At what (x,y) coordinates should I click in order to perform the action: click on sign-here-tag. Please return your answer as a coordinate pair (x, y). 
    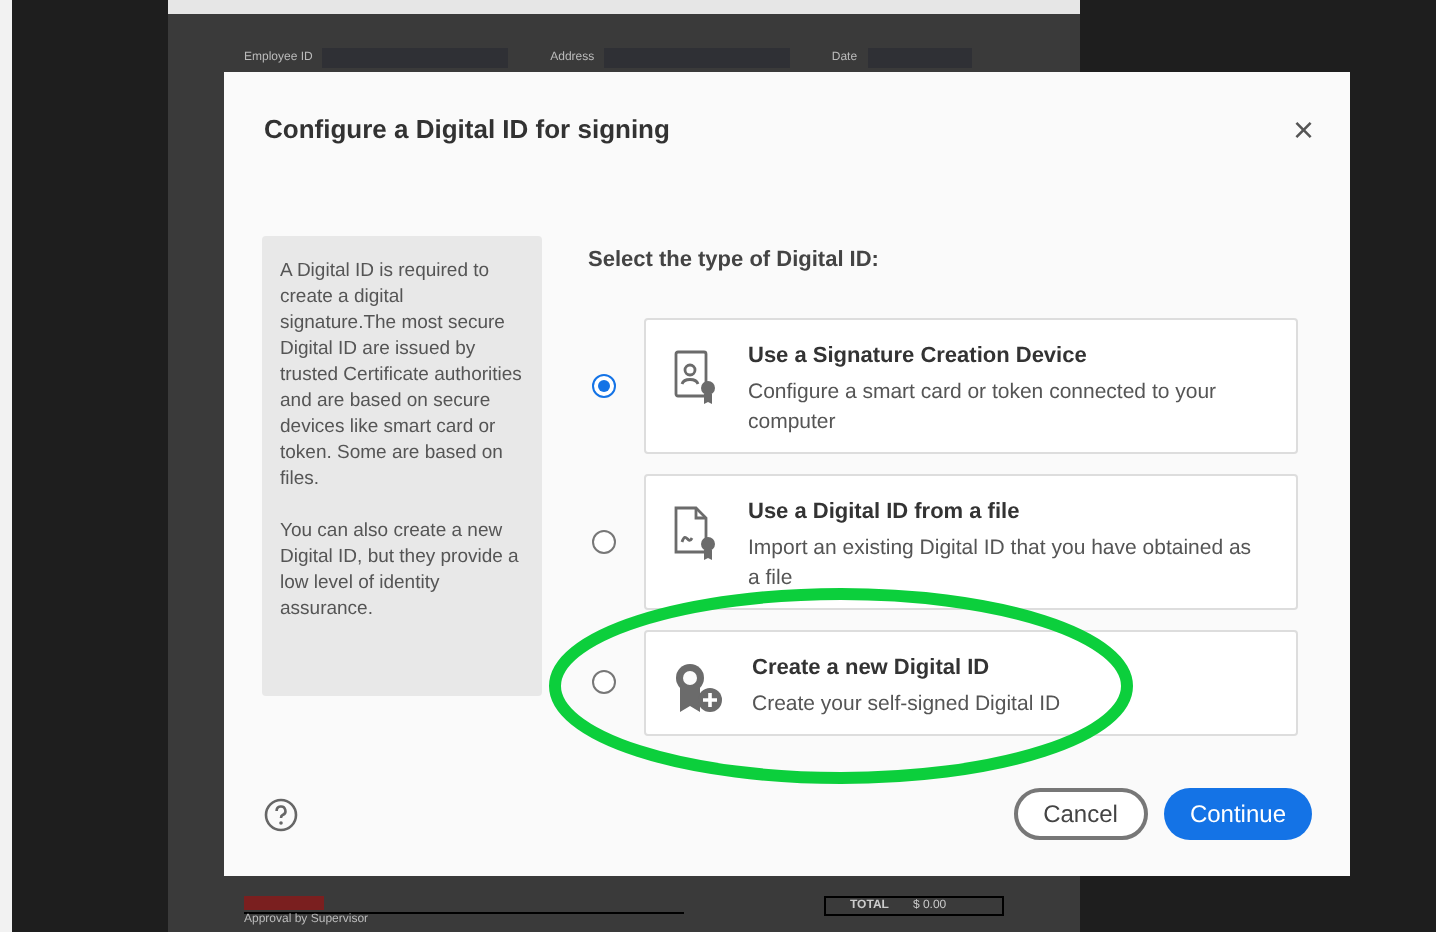
    Looking at the image, I should click on (284, 903).